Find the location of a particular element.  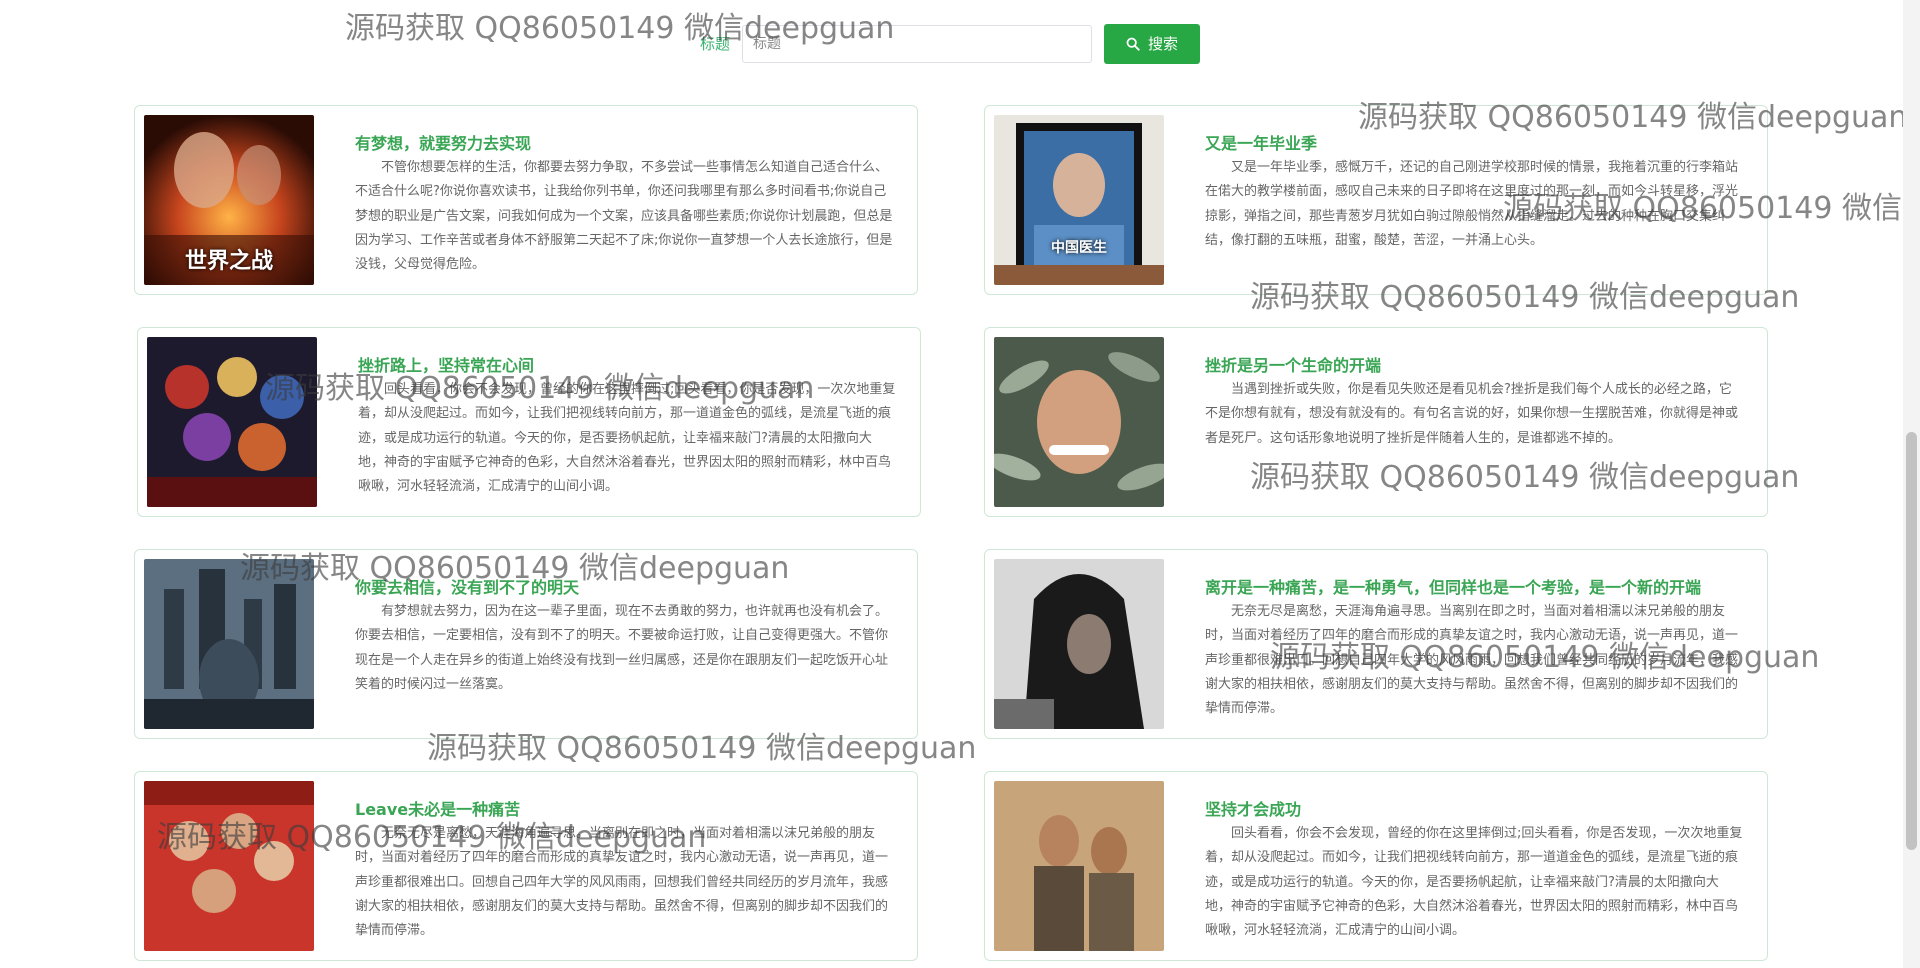

article-title: 离开是一种痛苦，是一种勇气，但同样也是一个考验，是一个新的开端 is located at coordinates (1476, 586).